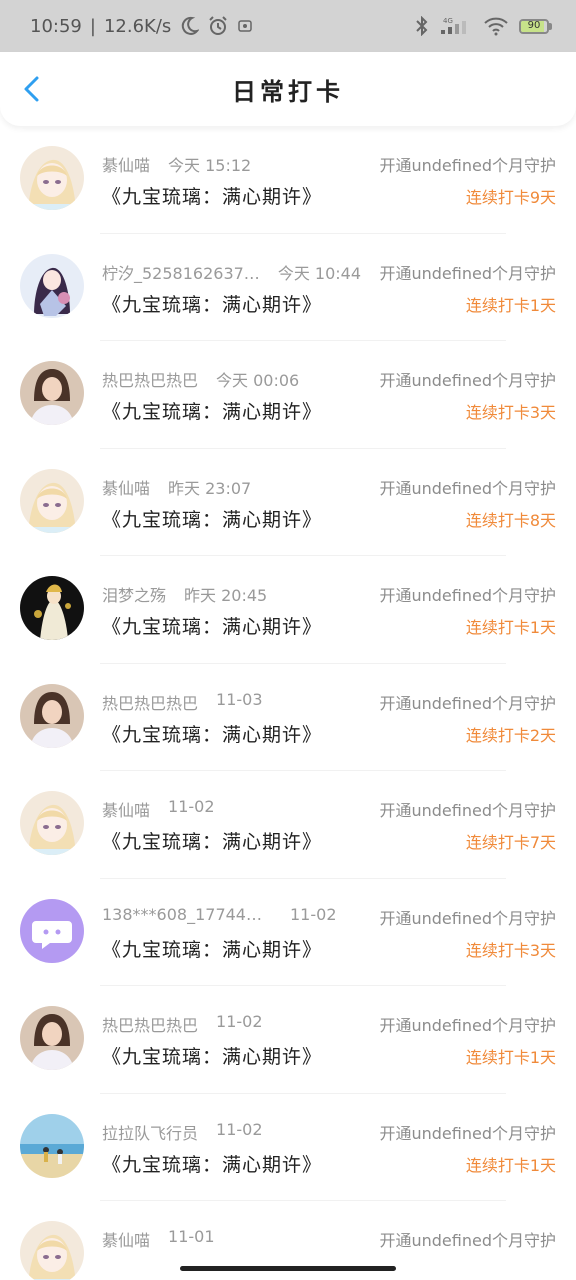 The width and height of the screenshot is (576, 1280). I want to click on wifi-icon, so click(496, 26).